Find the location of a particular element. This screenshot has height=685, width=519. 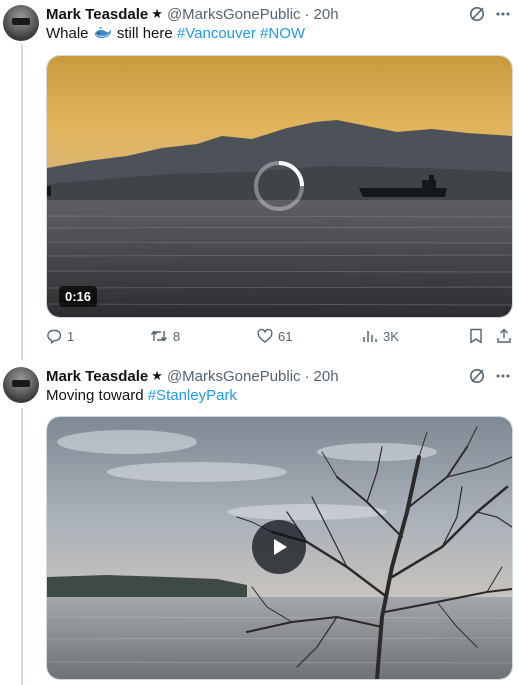

bookmark-button is located at coordinates (476, 336).